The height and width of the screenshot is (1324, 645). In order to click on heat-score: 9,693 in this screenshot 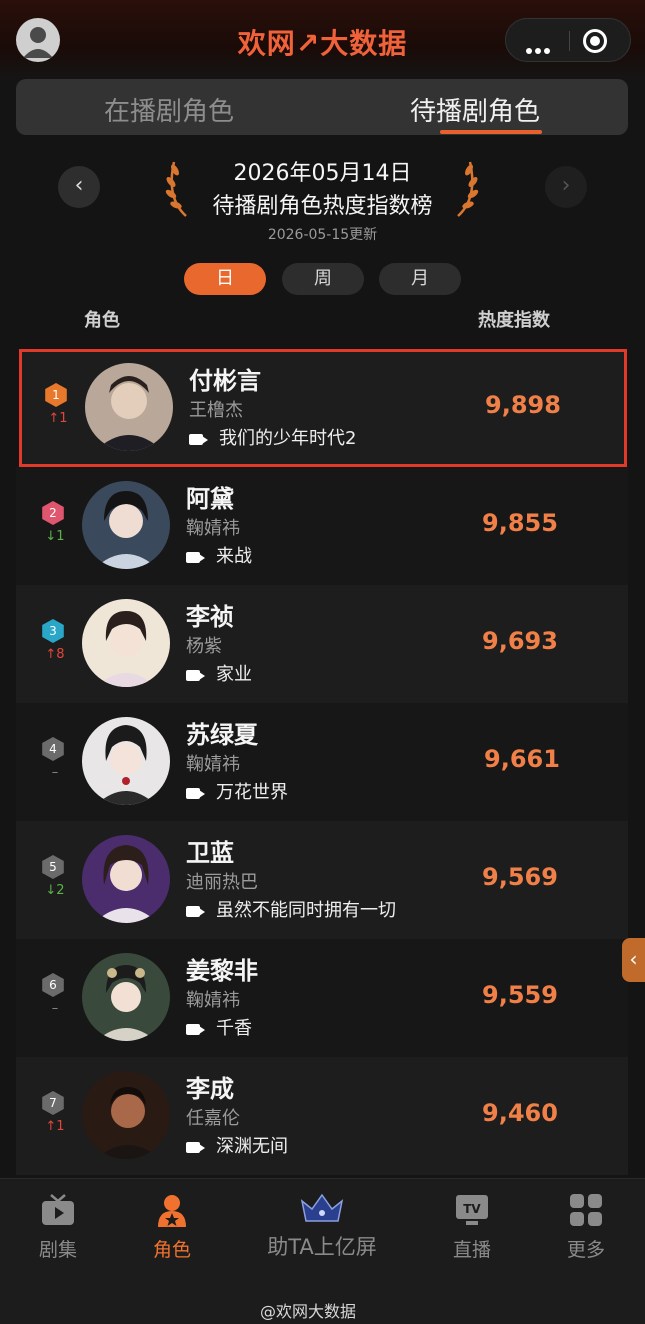, I will do `click(520, 641)`.